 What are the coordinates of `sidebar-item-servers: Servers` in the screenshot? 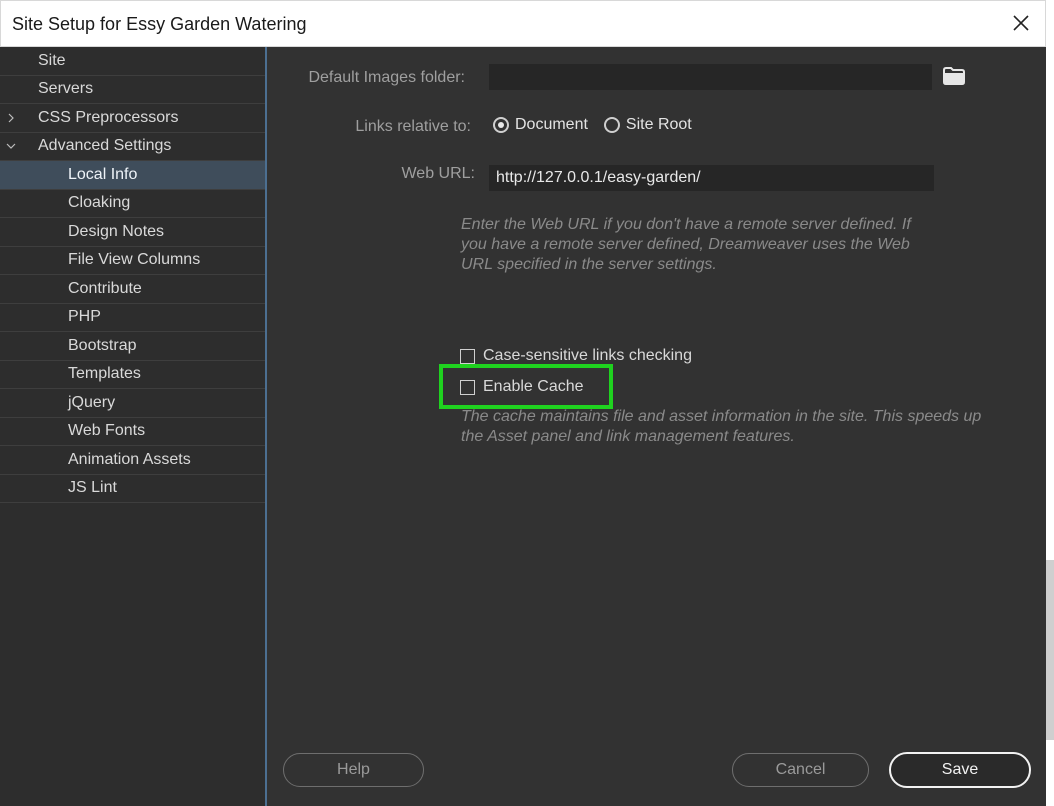 It's located at (132, 90).